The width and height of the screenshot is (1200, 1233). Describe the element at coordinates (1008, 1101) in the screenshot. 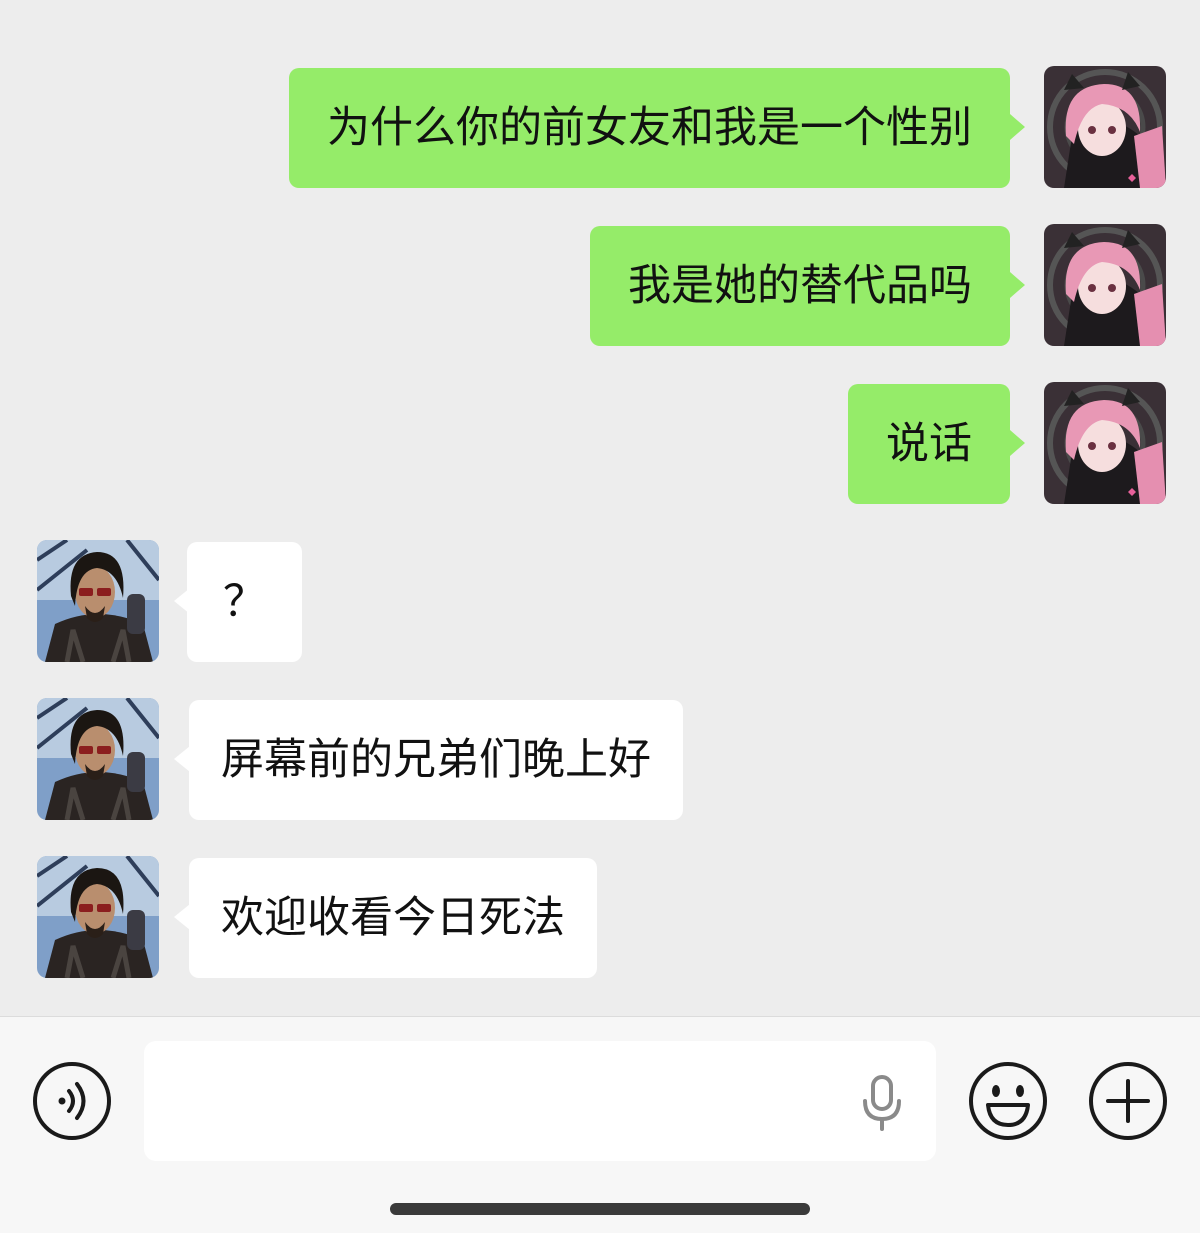

I see `emoji-icon` at that location.